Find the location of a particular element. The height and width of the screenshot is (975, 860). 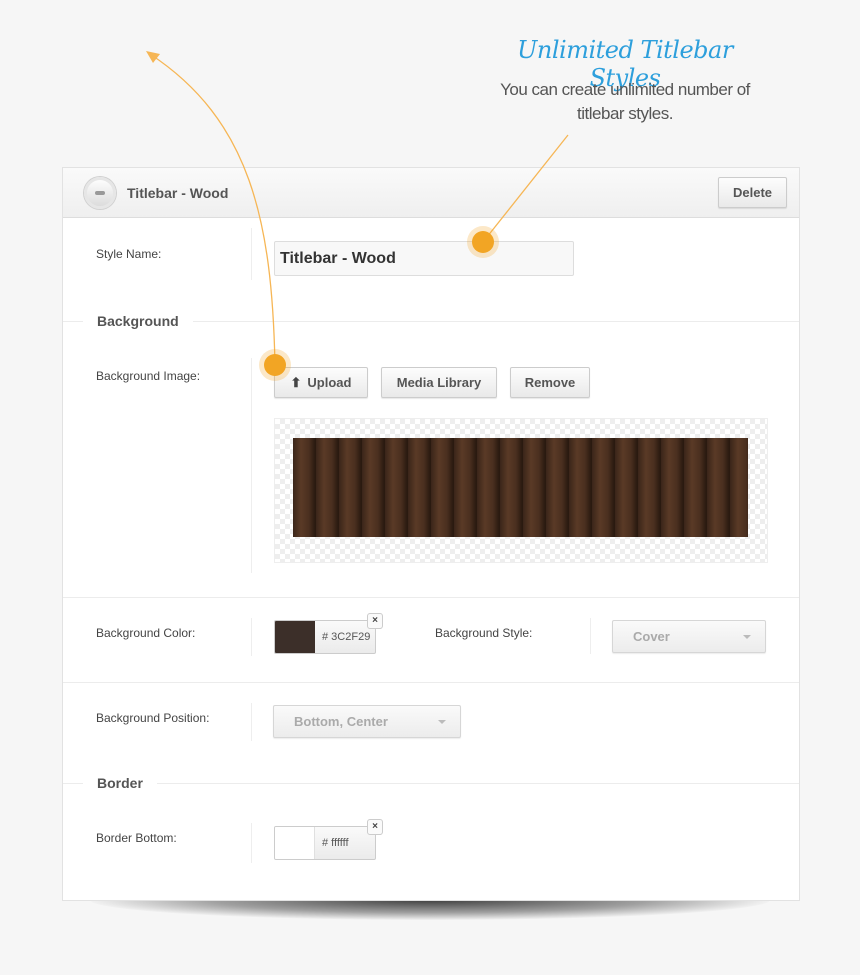

arrow-head-icon is located at coordinates (153, 57).